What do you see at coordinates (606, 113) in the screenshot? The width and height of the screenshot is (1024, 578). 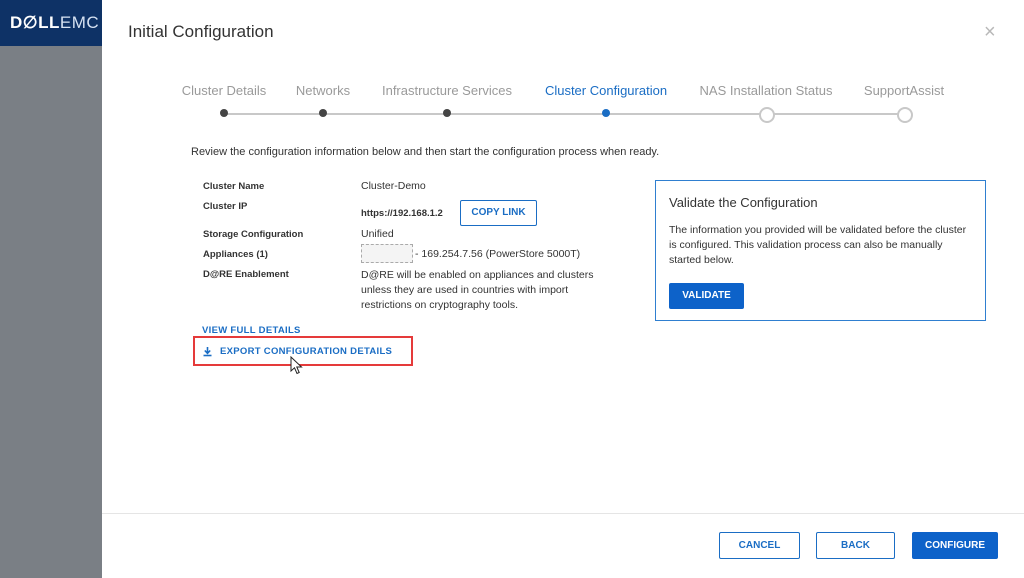 I see `step-dot-active` at bounding box center [606, 113].